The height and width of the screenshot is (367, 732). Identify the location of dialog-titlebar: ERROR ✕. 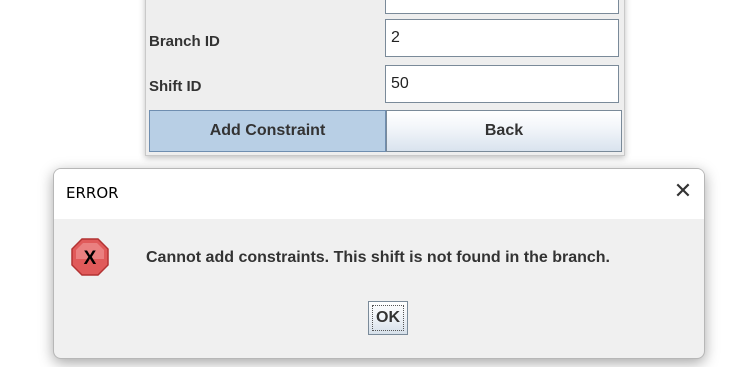
(379, 194).